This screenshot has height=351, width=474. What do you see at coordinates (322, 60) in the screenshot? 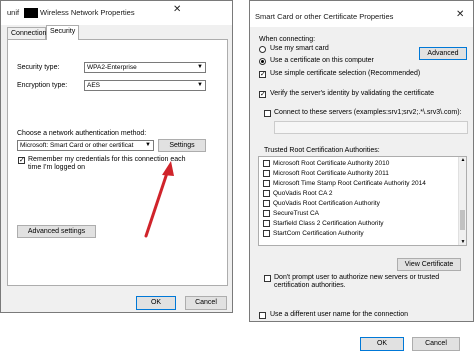
I see `use-certificate-label: Use a certificate on this computer` at bounding box center [322, 60].